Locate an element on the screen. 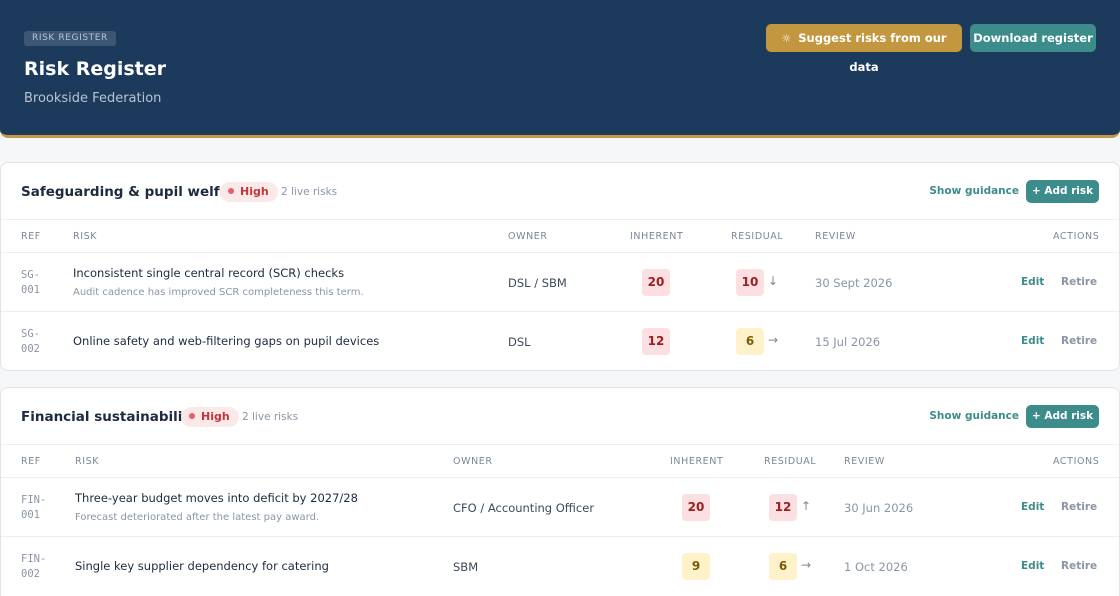 The image size is (1120, 596). residual-score: 10 is located at coordinates (750, 282).